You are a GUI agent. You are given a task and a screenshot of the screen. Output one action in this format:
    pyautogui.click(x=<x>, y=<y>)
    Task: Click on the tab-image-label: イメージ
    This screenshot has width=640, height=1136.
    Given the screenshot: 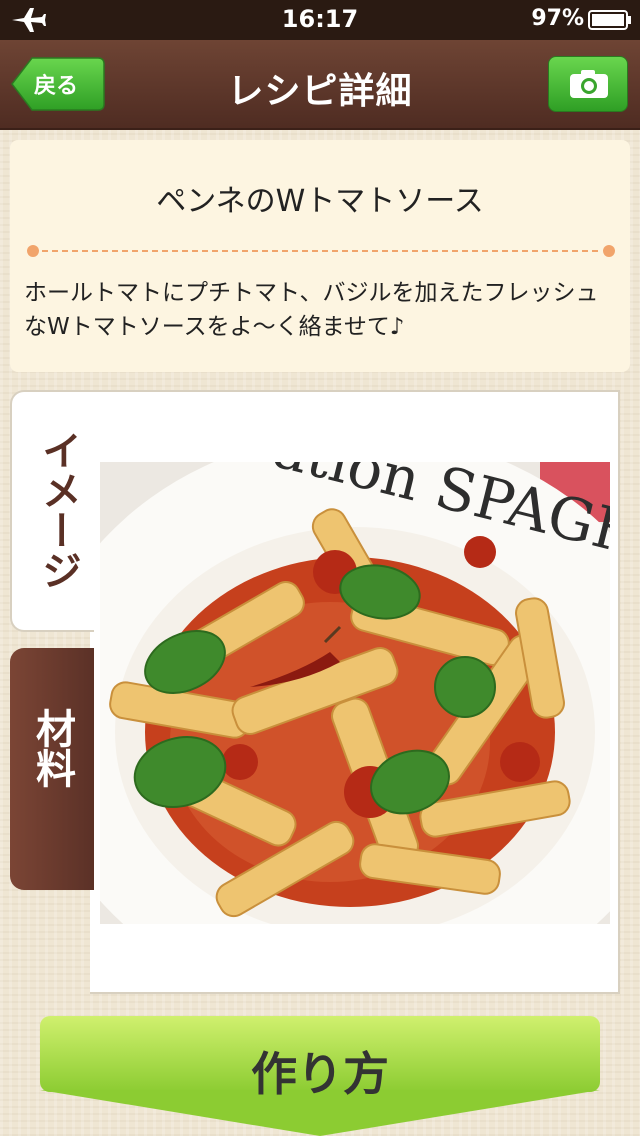 What is the action you would take?
    pyautogui.click(x=58, y=510)
    